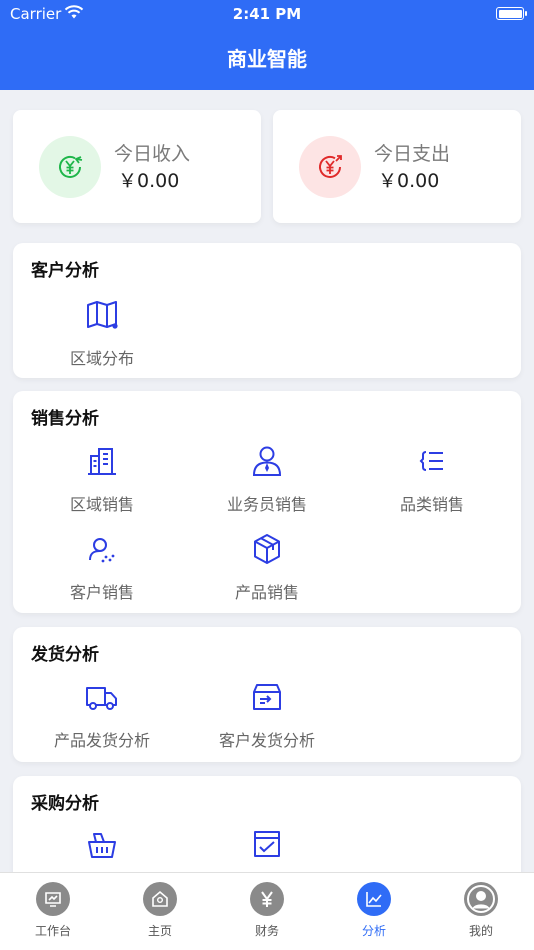 This screenshot has height=950, width=534. What do you see at coordinates (137, 166) in the screenshot?
I see `today-income-card: 今日收入 ￥0.00` at bounding box center [137, 166].